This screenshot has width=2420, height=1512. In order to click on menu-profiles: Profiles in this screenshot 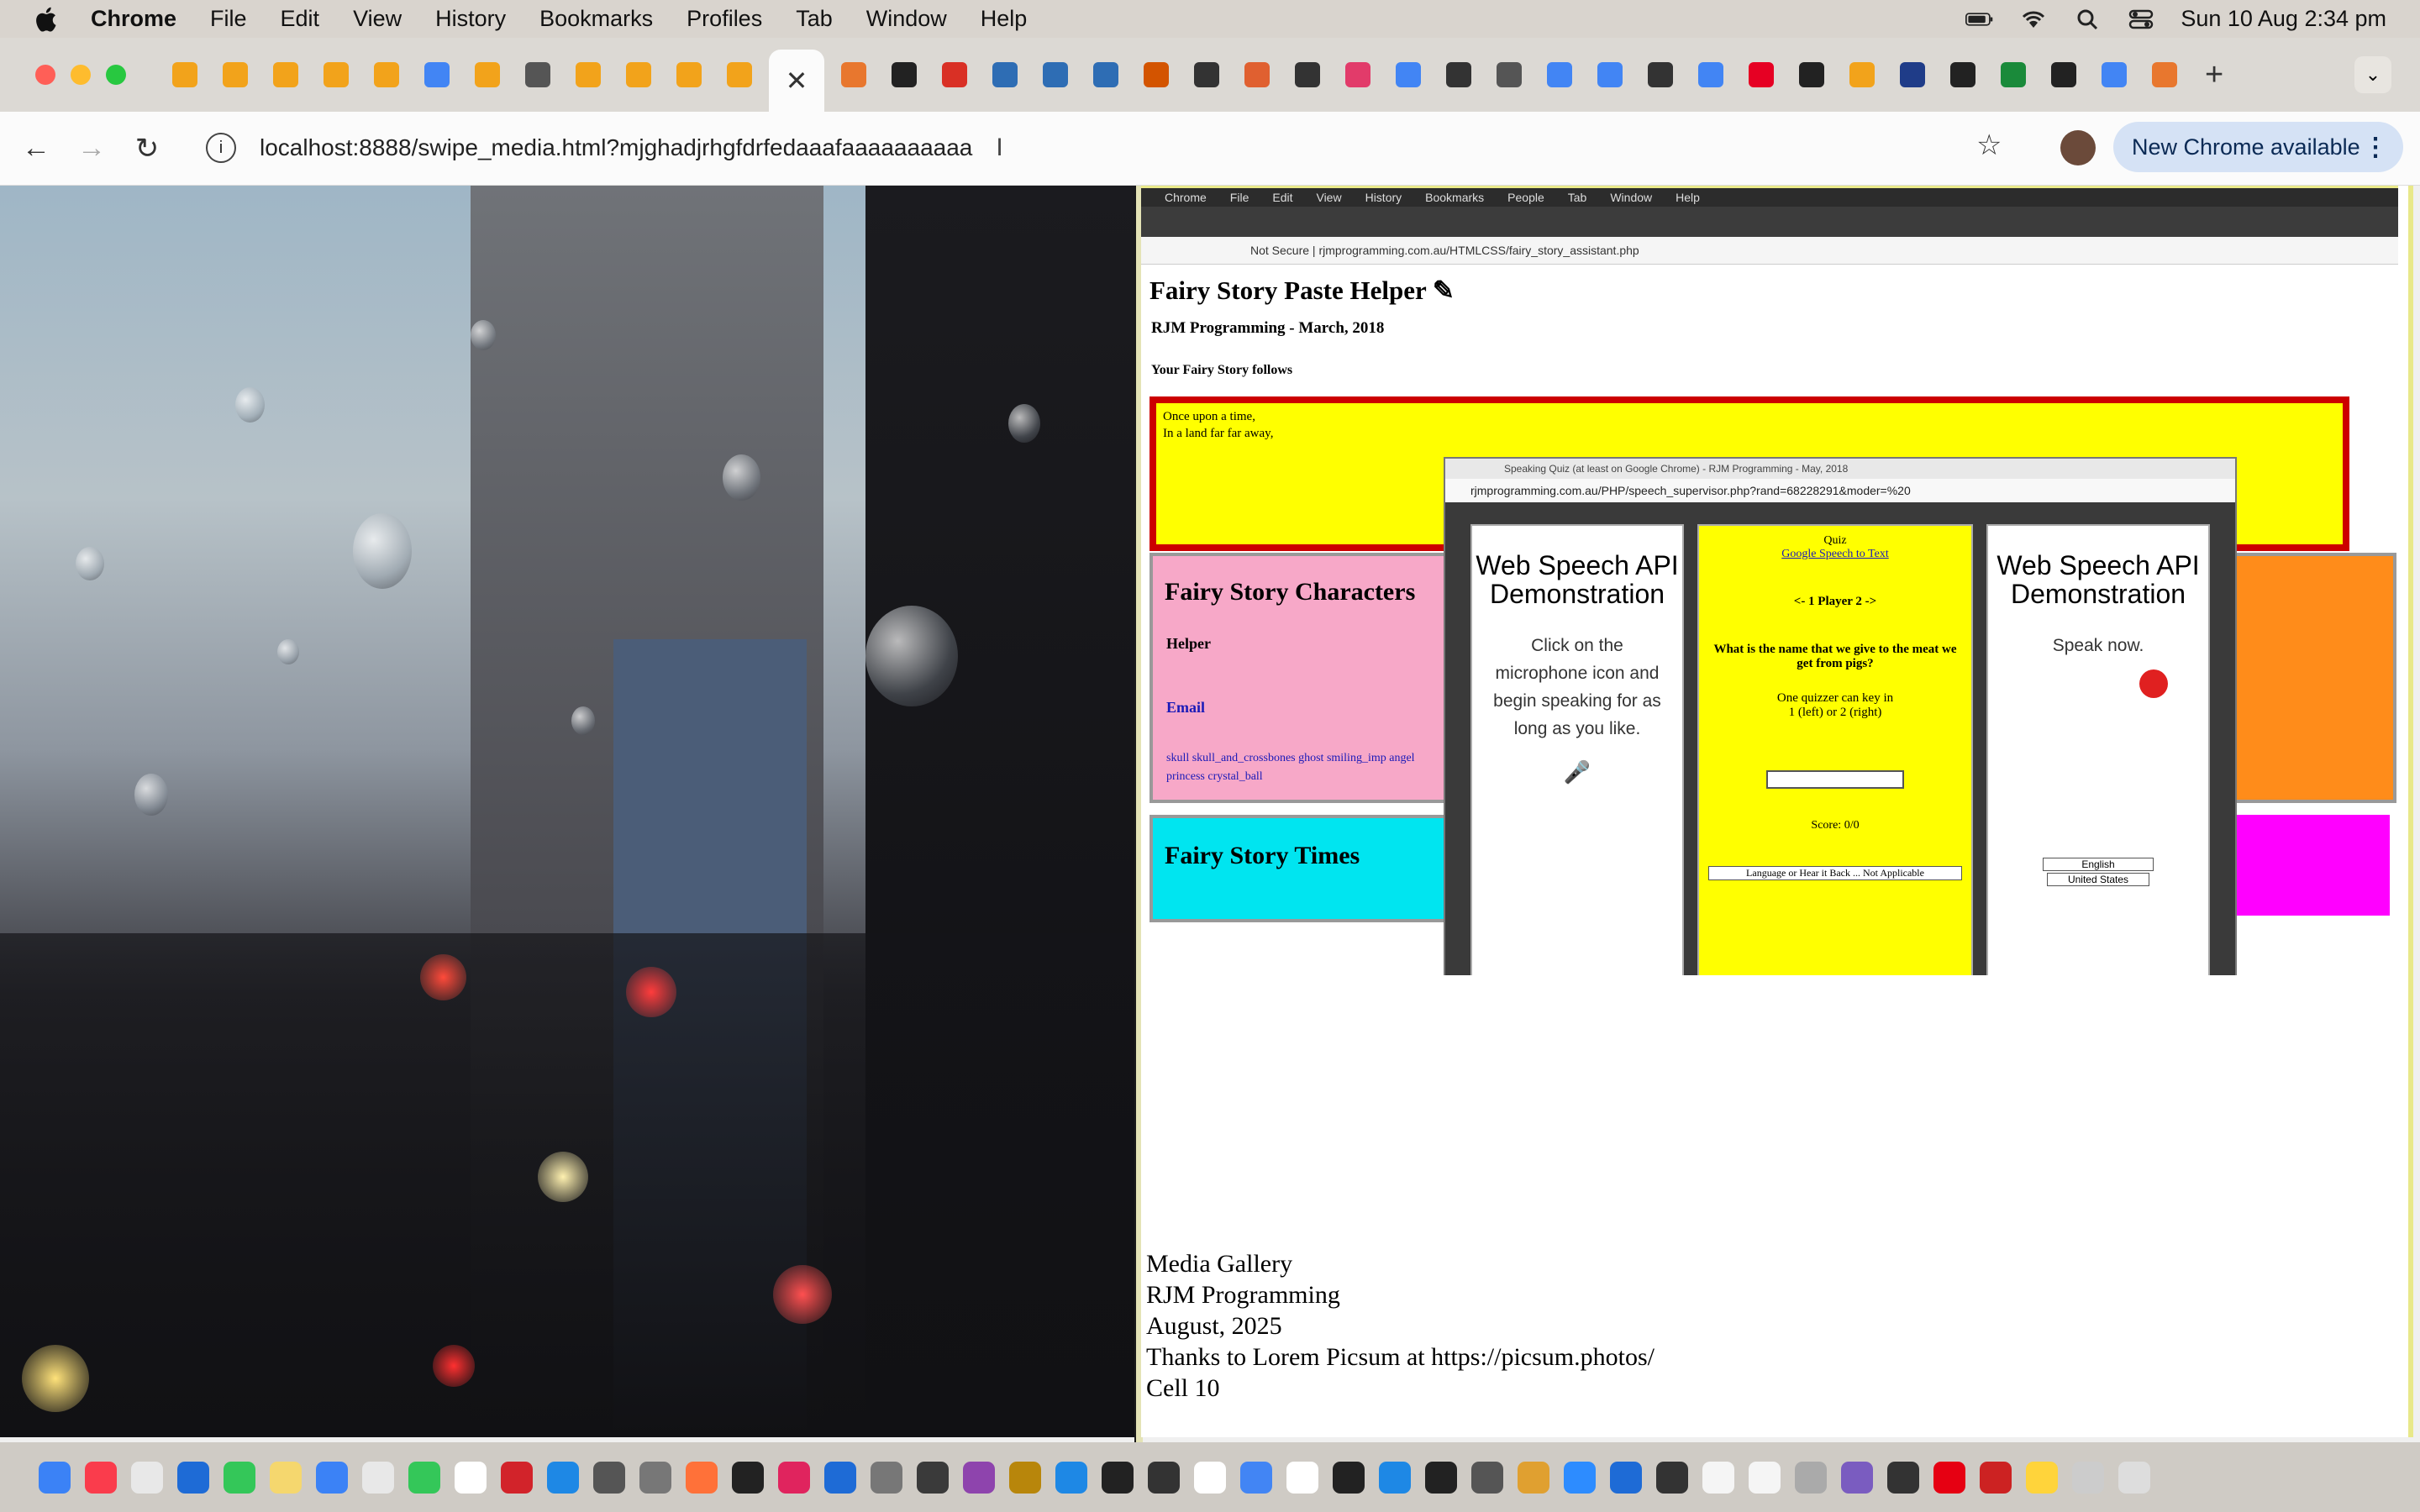, I will do `click(724, 19)`.